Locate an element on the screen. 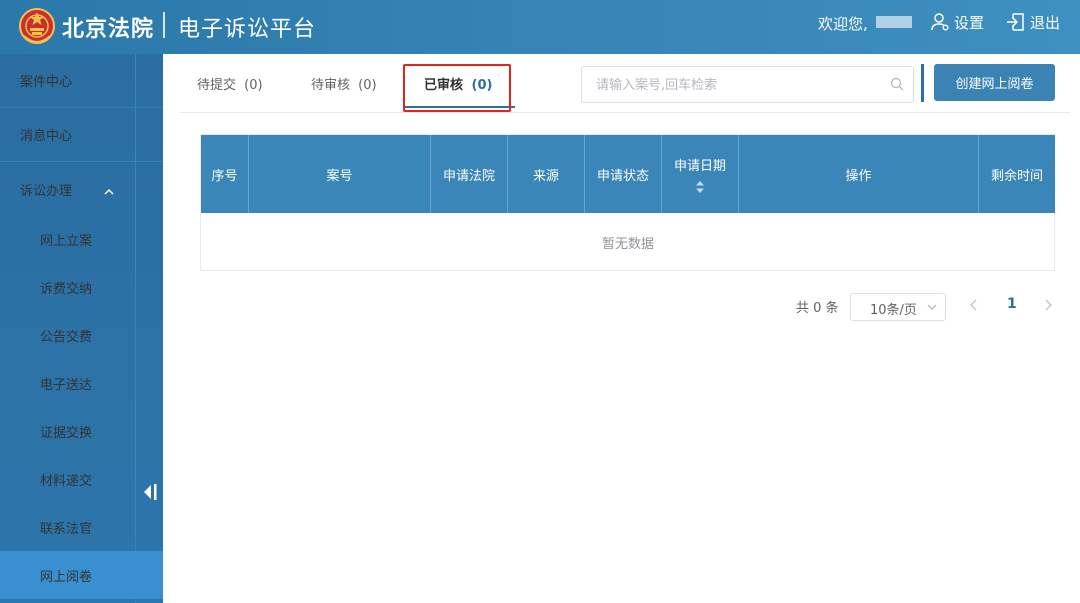 The width and height of the screenshot is (1080, 603). court-brand: 北京法院 is located at coordinates (108, 29).